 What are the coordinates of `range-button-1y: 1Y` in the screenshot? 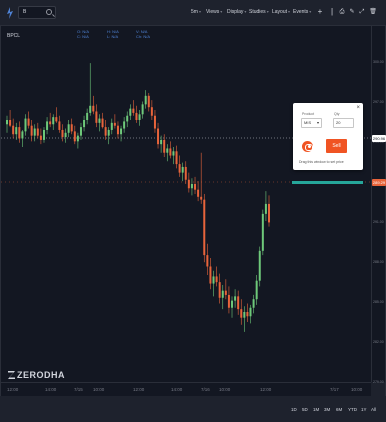 It's located at (364, 409).